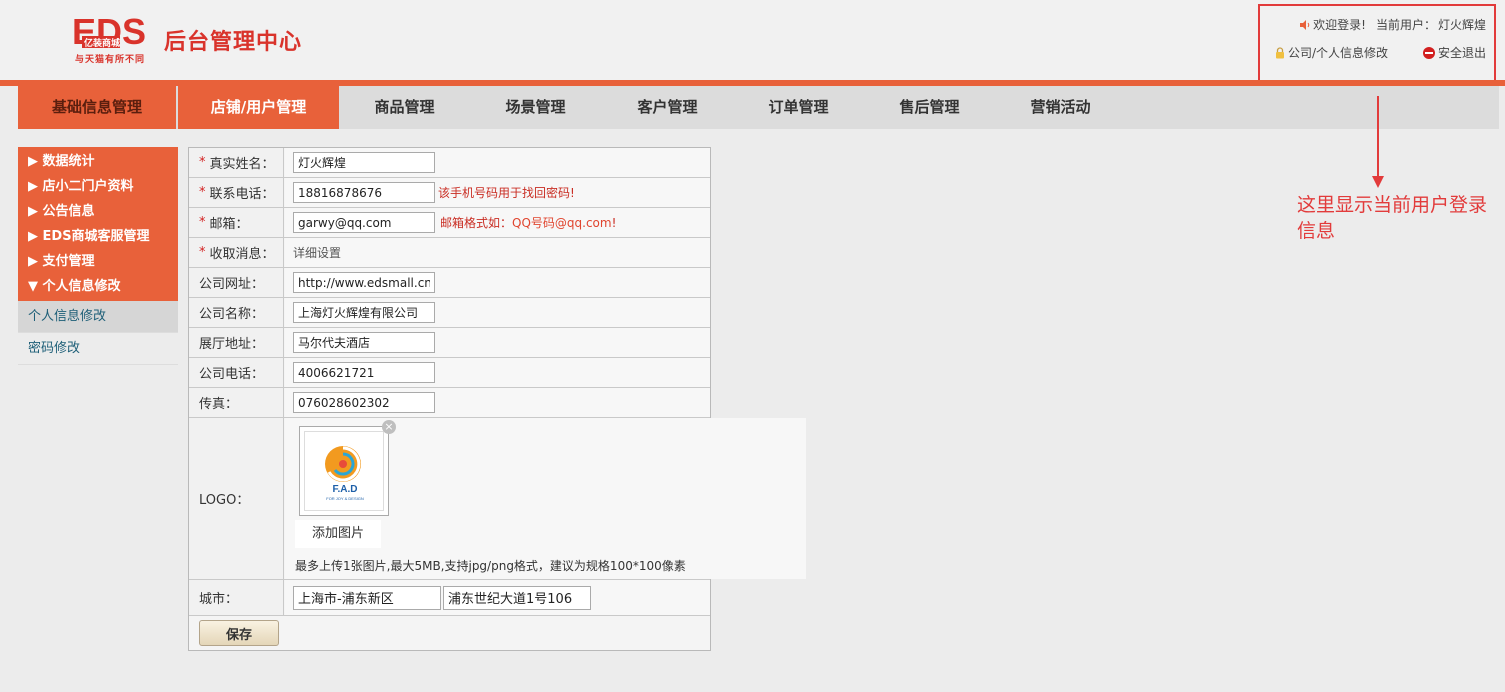 This screenshot has height=692, width=1505. Describe the element at coordinates (364, 222) in the screenshot. I see `email-input` at that location.